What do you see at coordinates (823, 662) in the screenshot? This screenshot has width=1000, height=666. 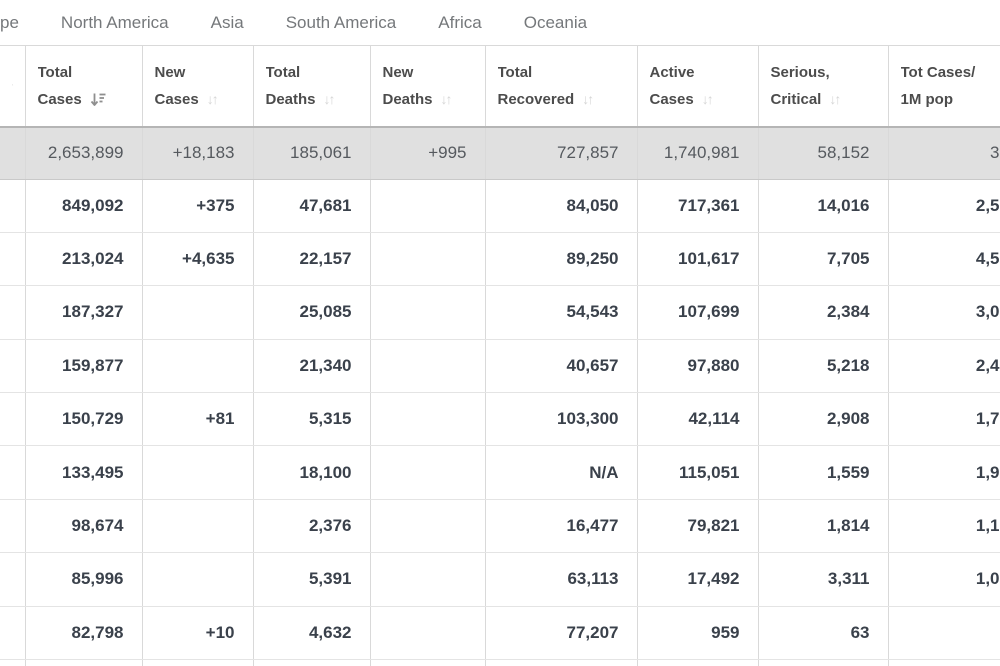 I see `cell-serious_critical` at bounding box center [823, 662].